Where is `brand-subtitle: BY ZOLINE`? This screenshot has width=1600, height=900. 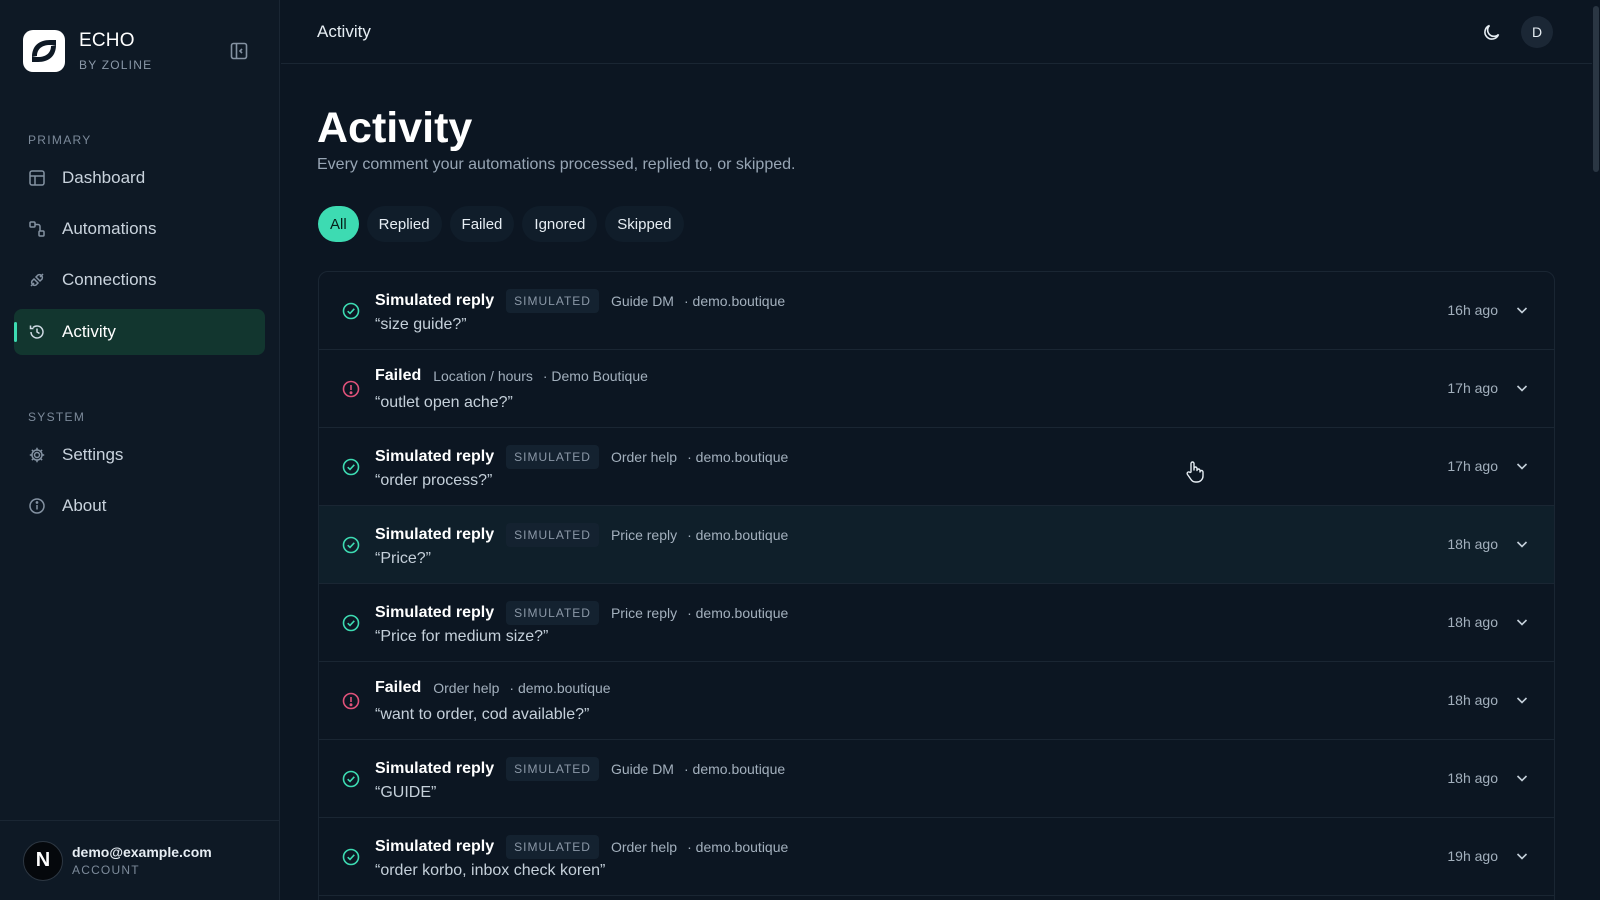
brand-subtitle: BY ZOLINE is located at coordinates (116, 65).